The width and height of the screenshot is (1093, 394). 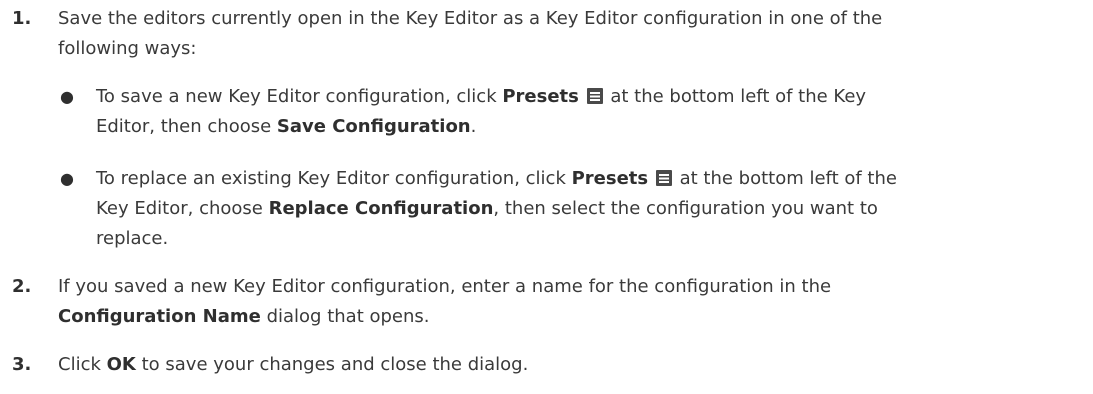 I want to click on text-run: Key Editor, choose, so click(x=182, y=208).